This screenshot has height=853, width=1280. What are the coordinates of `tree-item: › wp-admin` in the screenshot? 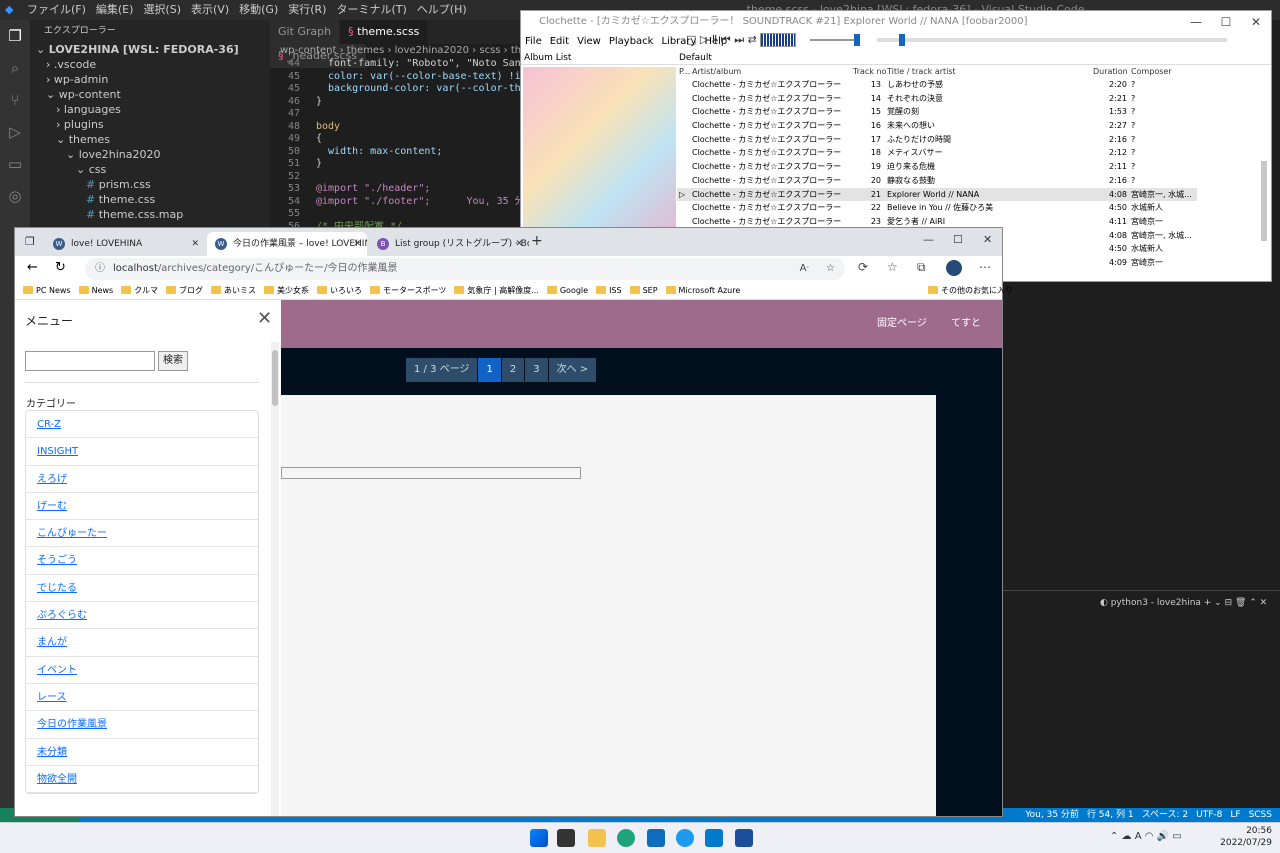 It's located at (150, 79).